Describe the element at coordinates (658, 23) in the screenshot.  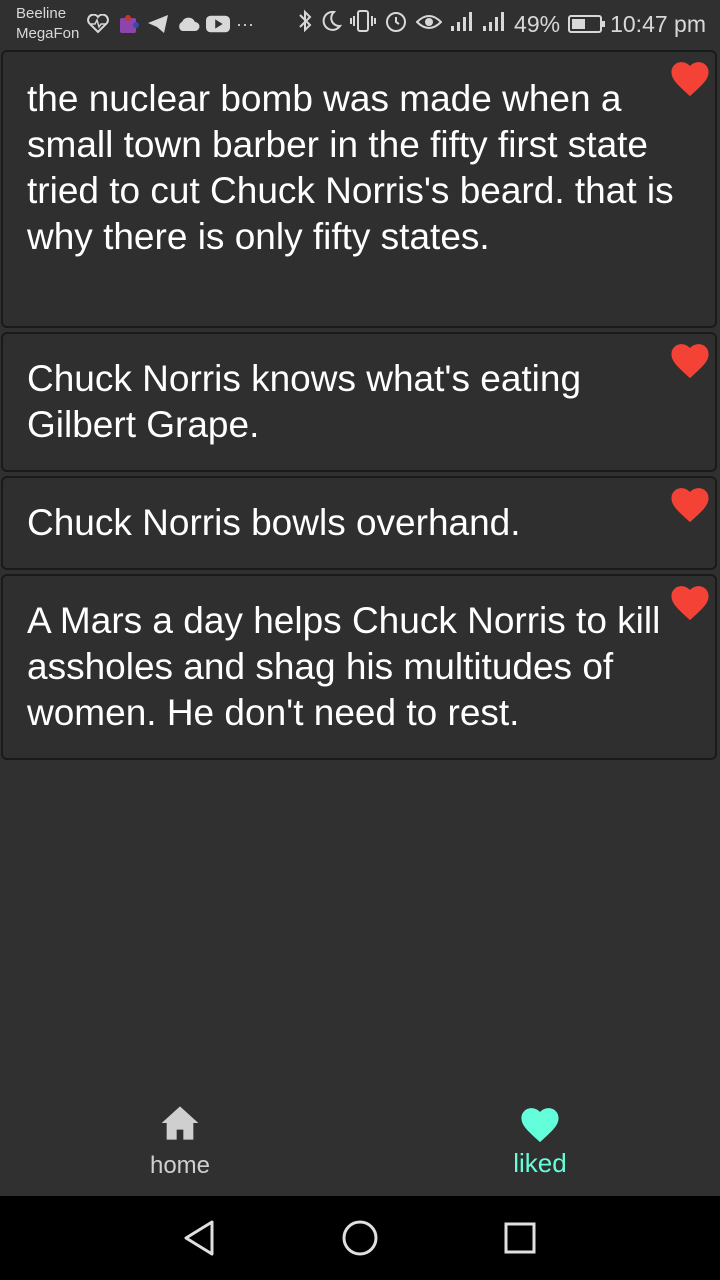
I see `clock: 10:47 pm` at that location.